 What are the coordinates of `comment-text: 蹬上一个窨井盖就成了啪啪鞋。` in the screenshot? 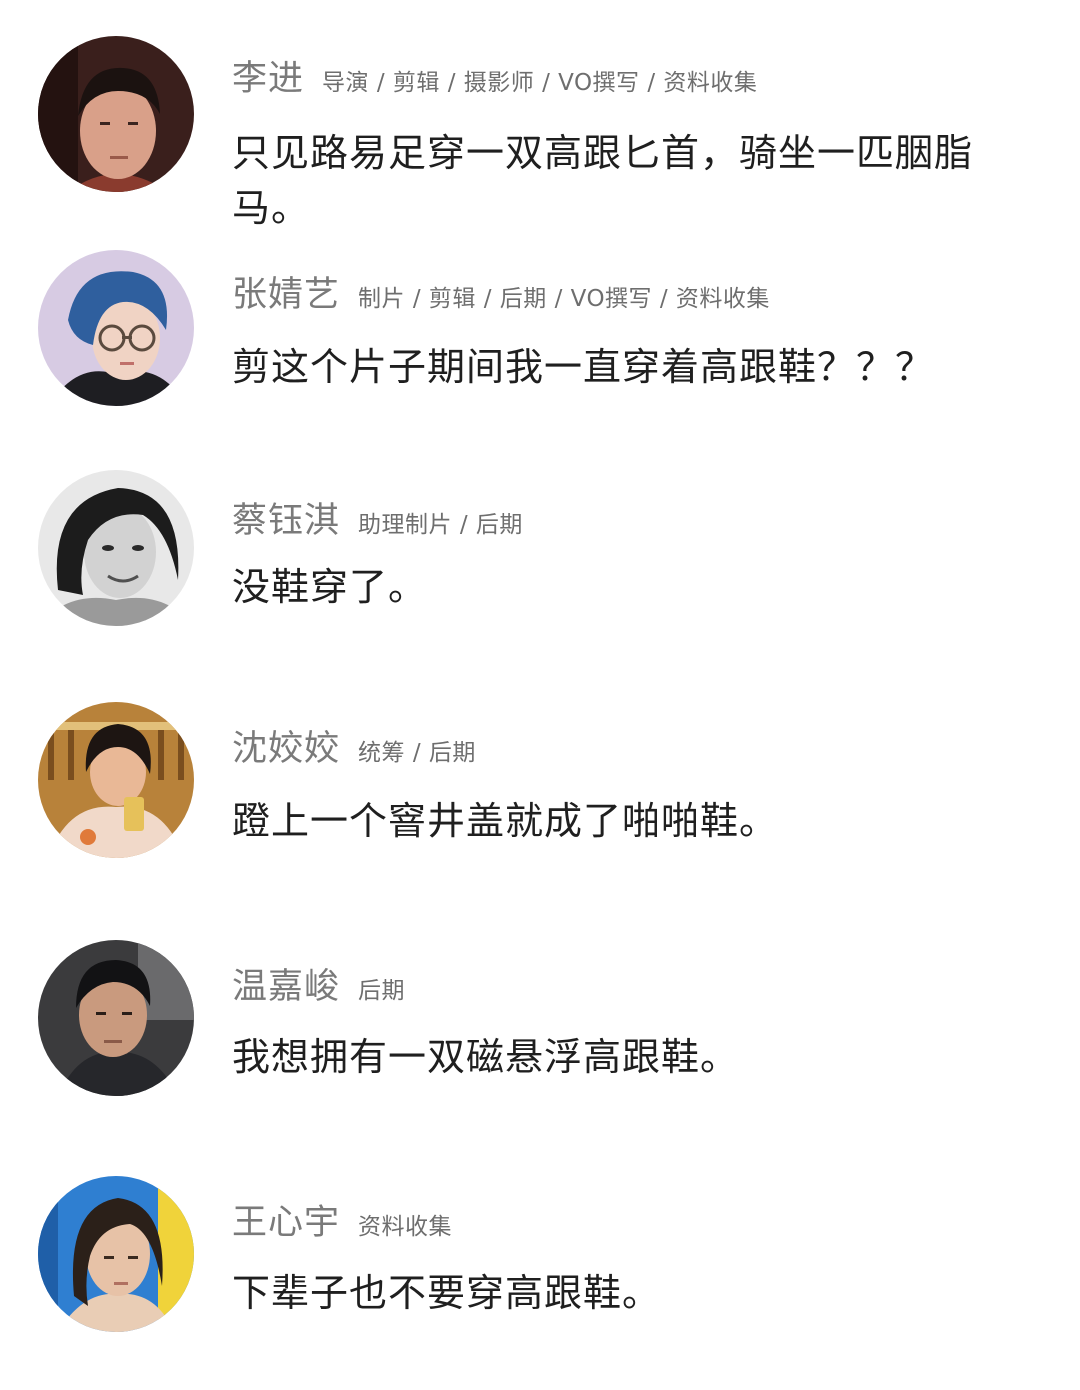 It's located at (505, 821).